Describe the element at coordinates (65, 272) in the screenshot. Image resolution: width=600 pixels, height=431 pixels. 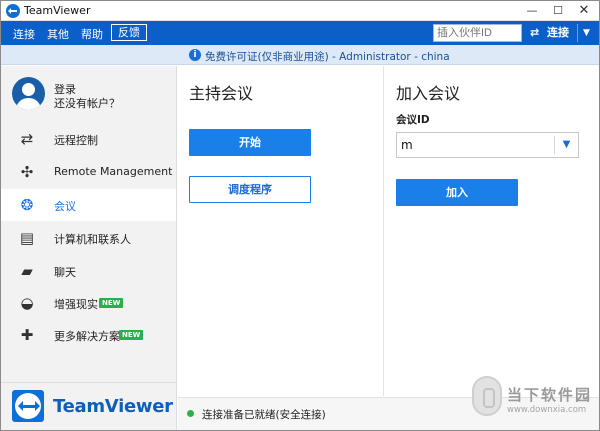
I see `sidebar-item-label: 聊天` at that location.